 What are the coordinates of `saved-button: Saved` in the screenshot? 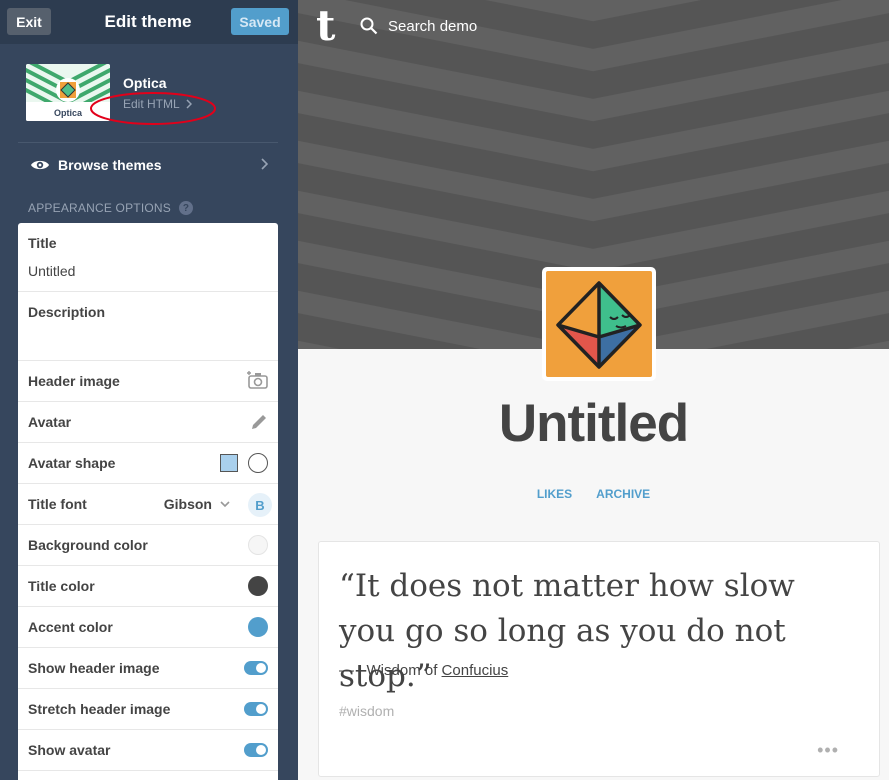 It's located at (260, 21).